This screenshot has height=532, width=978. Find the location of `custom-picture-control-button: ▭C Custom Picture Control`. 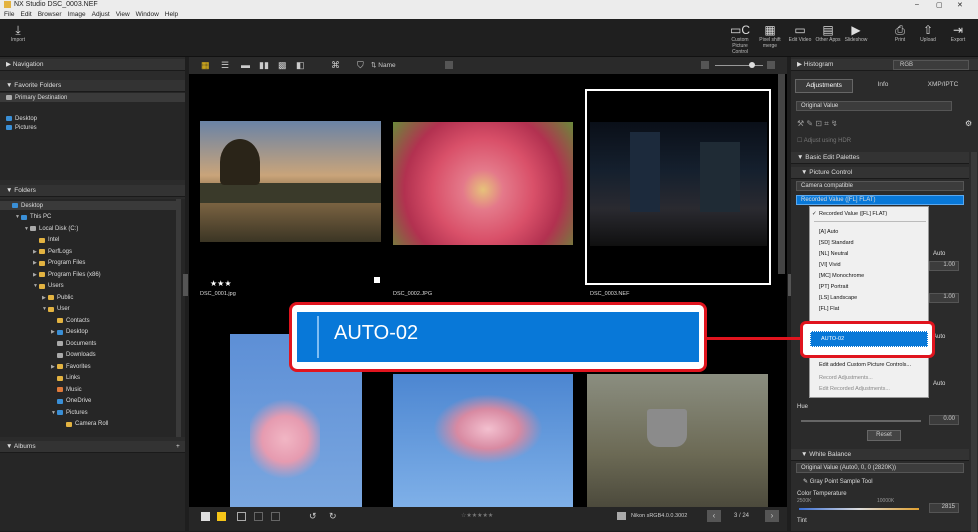

custom-picture-control-button: ▭C Custom Picture Control is located at coordinates (740, 39).